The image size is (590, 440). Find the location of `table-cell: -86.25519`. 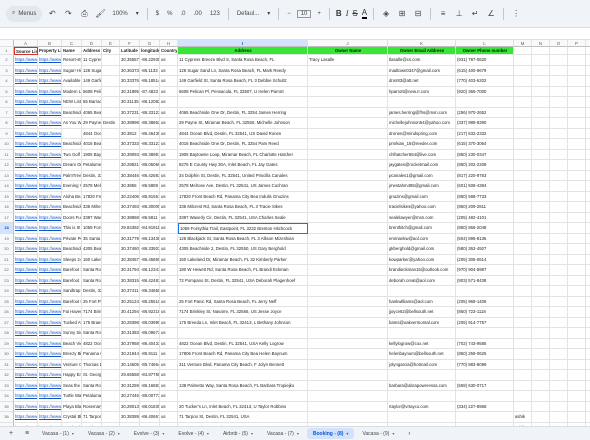

table-cell: -86.25519 is located at coordinates (150, 301).